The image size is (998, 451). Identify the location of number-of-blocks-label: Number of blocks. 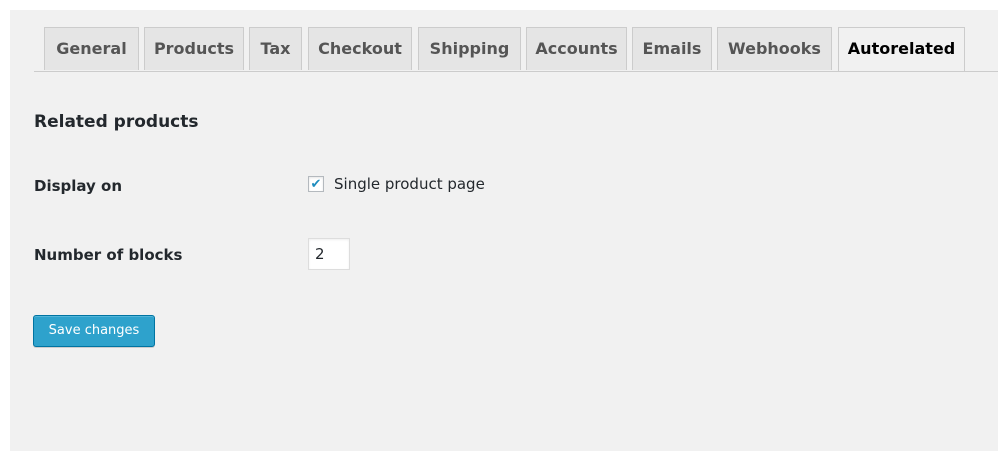
(108, 255).